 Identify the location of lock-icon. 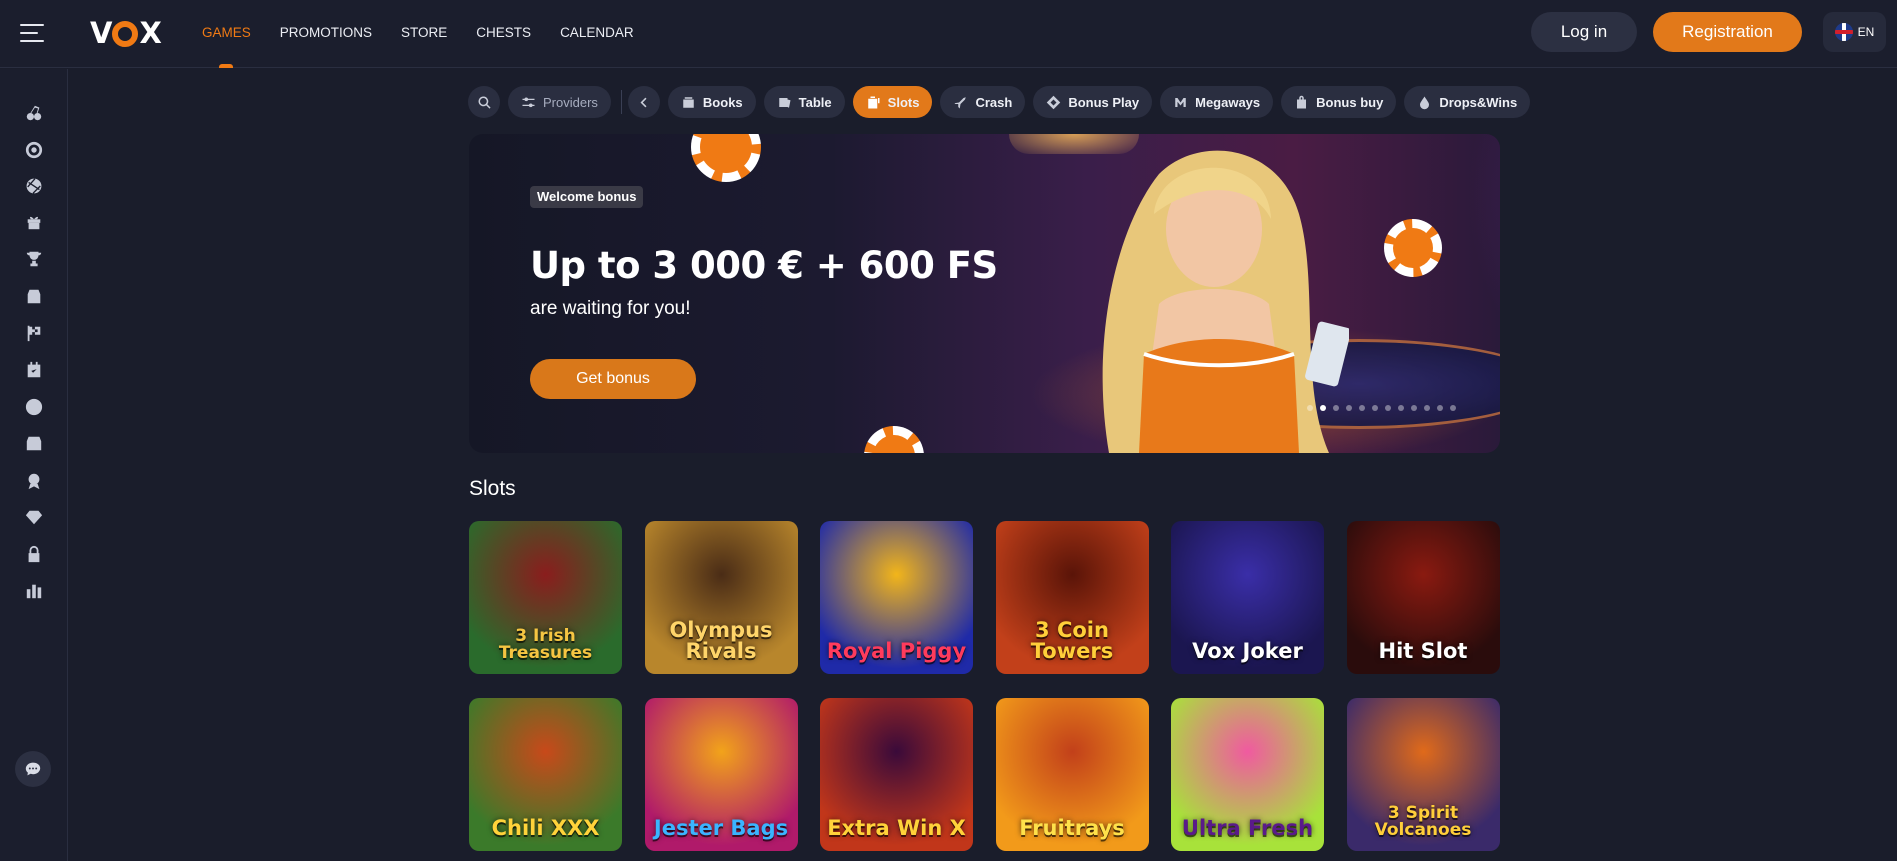
(34, 554).